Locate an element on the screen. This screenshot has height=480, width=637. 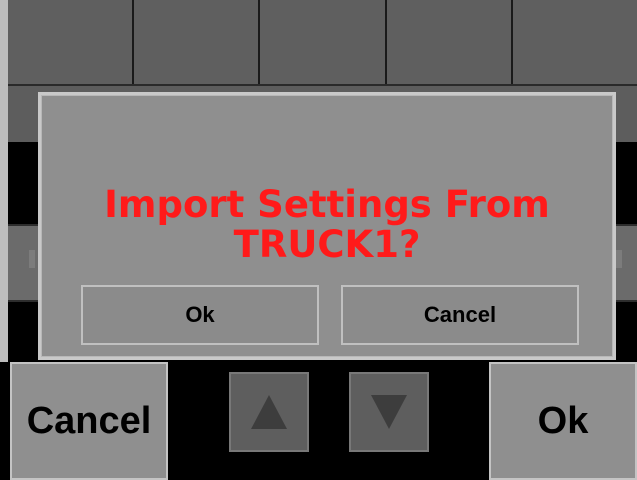
scroll-up-button is located at coordinates (269, 412).